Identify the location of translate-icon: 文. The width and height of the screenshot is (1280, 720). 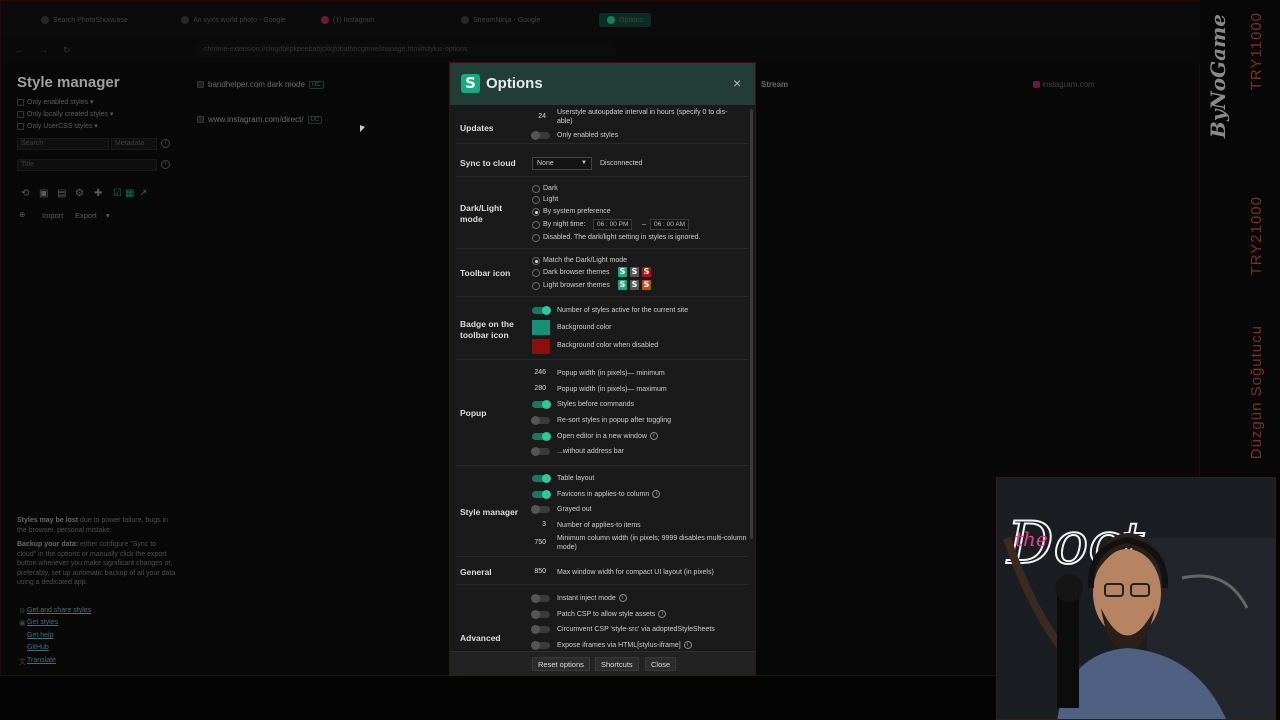
(22, 662).